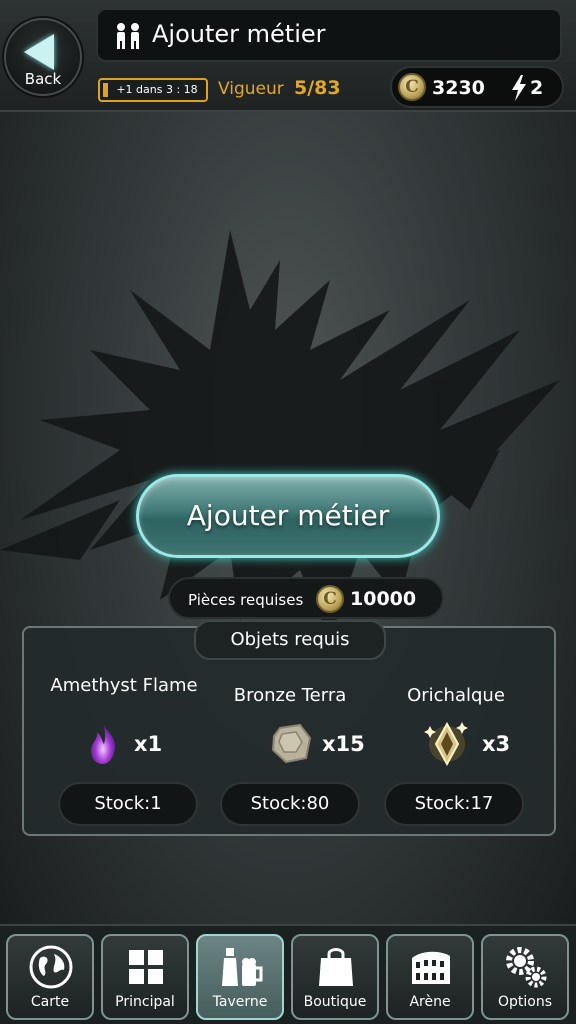 The image size is (576, 1024). I want to click on grid-icon, so click(146, 967).